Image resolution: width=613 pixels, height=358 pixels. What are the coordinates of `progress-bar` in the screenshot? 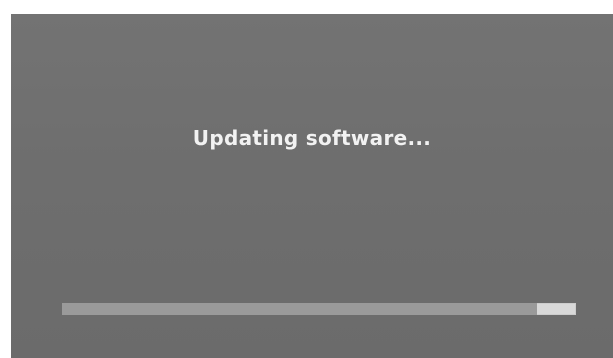 It's located at (319, 309).